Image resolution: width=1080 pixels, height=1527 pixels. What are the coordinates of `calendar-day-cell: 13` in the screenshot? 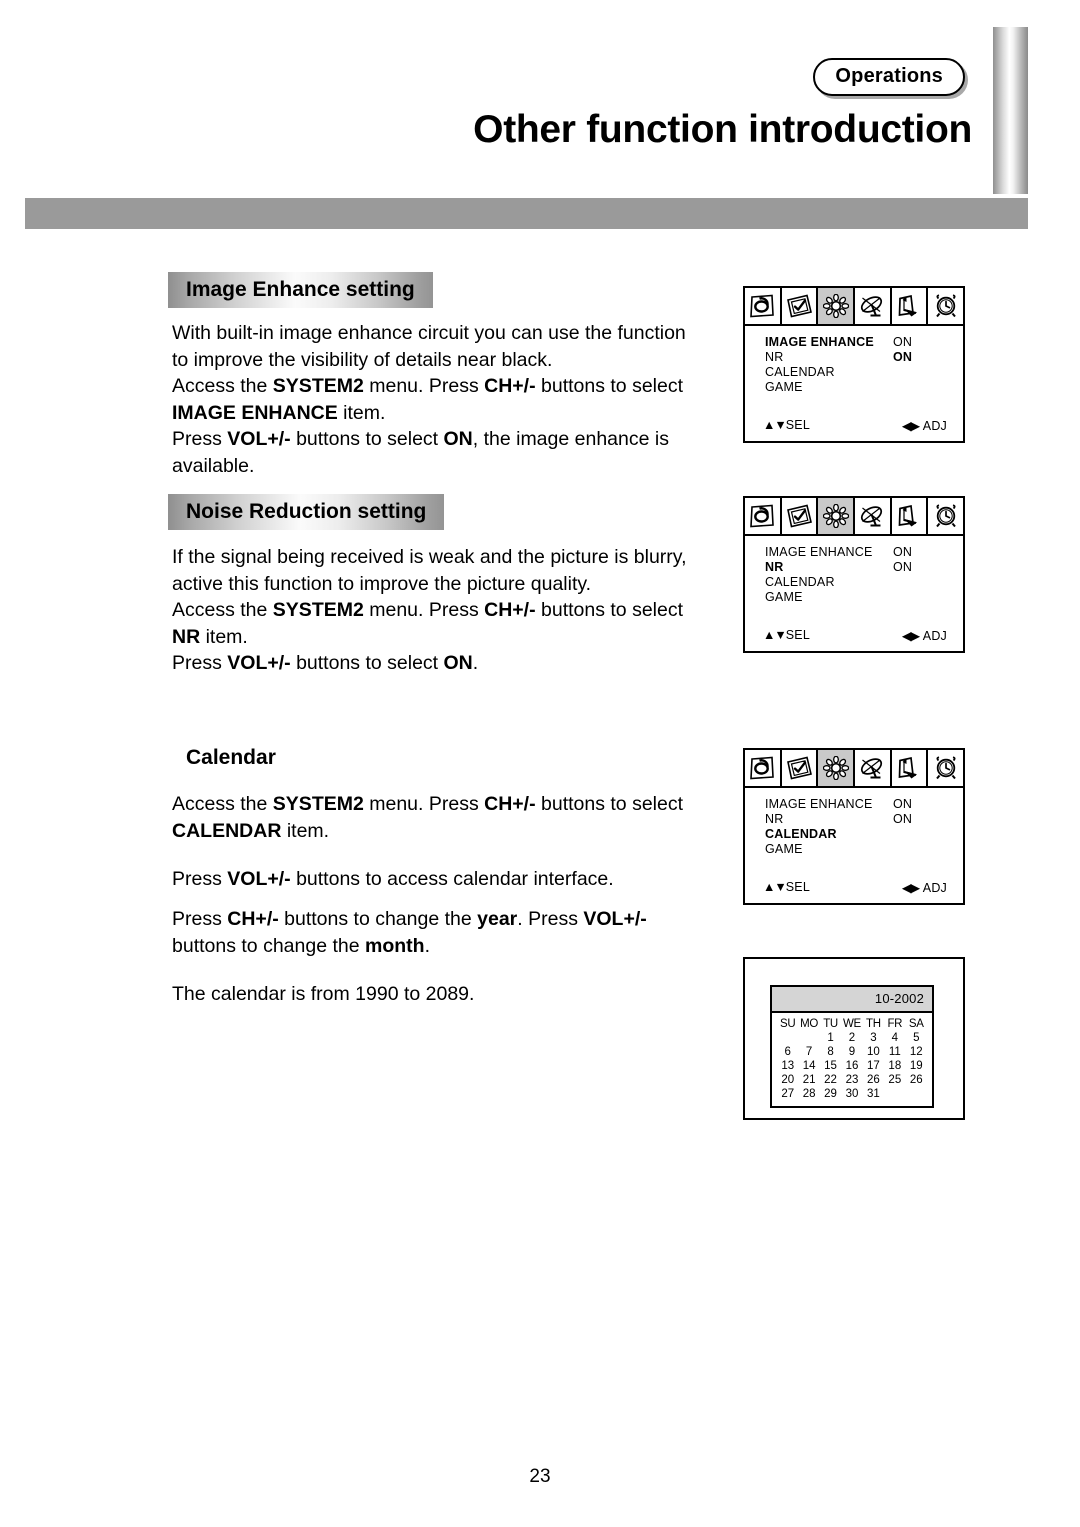 It's located at (787, 1066).